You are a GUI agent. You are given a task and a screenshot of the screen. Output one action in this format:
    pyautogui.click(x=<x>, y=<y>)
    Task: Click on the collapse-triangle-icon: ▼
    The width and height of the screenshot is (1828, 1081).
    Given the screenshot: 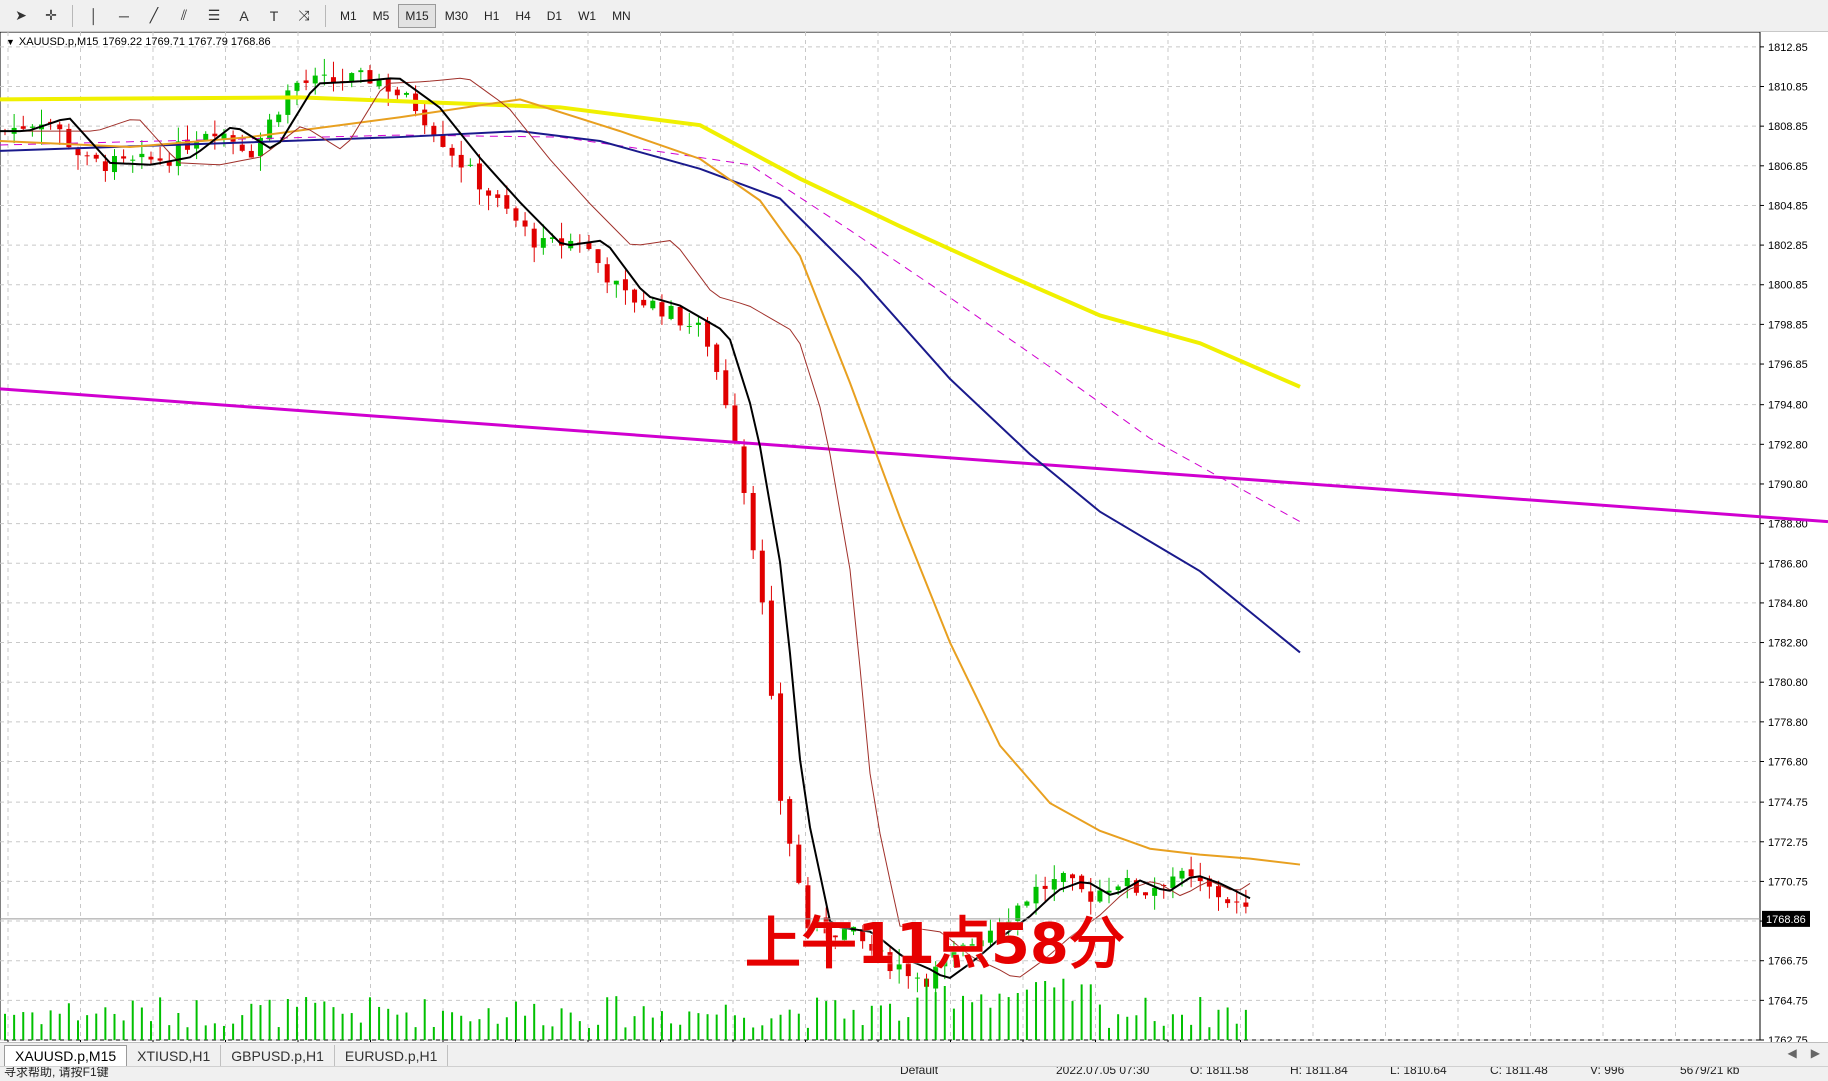 What is the action you would take?
    pyautogui.click(x=10, y=42)
    